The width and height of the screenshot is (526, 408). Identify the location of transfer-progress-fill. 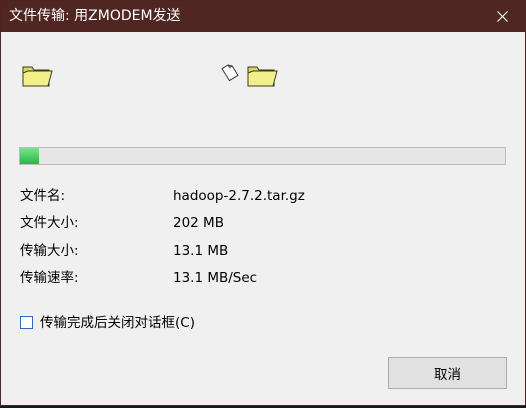
(30, 156).